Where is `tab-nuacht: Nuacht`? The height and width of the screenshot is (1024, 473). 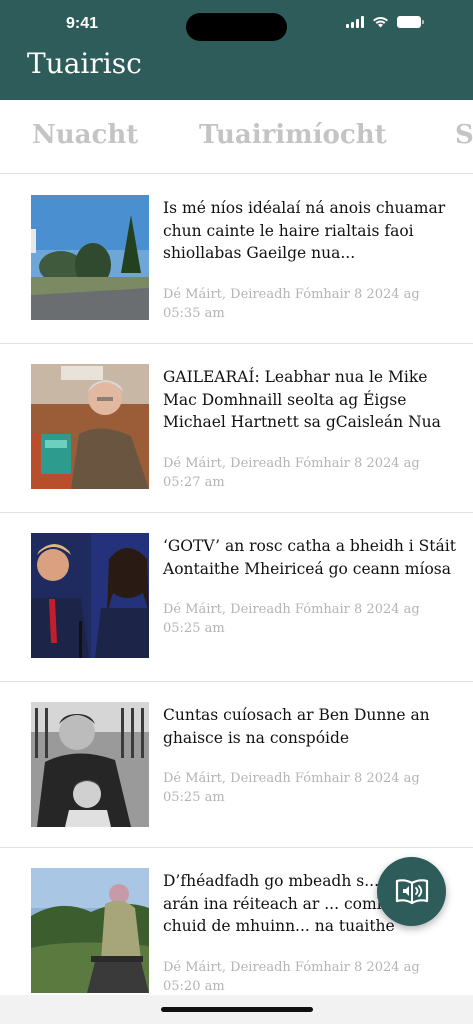
tab-nuacht: Nuacht is located at coordinates (85, 135).